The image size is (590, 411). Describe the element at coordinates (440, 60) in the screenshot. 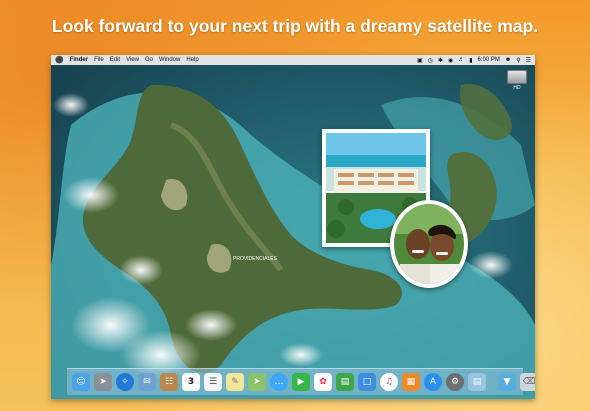

I see `bluetooth-icon: ✱` at that location.